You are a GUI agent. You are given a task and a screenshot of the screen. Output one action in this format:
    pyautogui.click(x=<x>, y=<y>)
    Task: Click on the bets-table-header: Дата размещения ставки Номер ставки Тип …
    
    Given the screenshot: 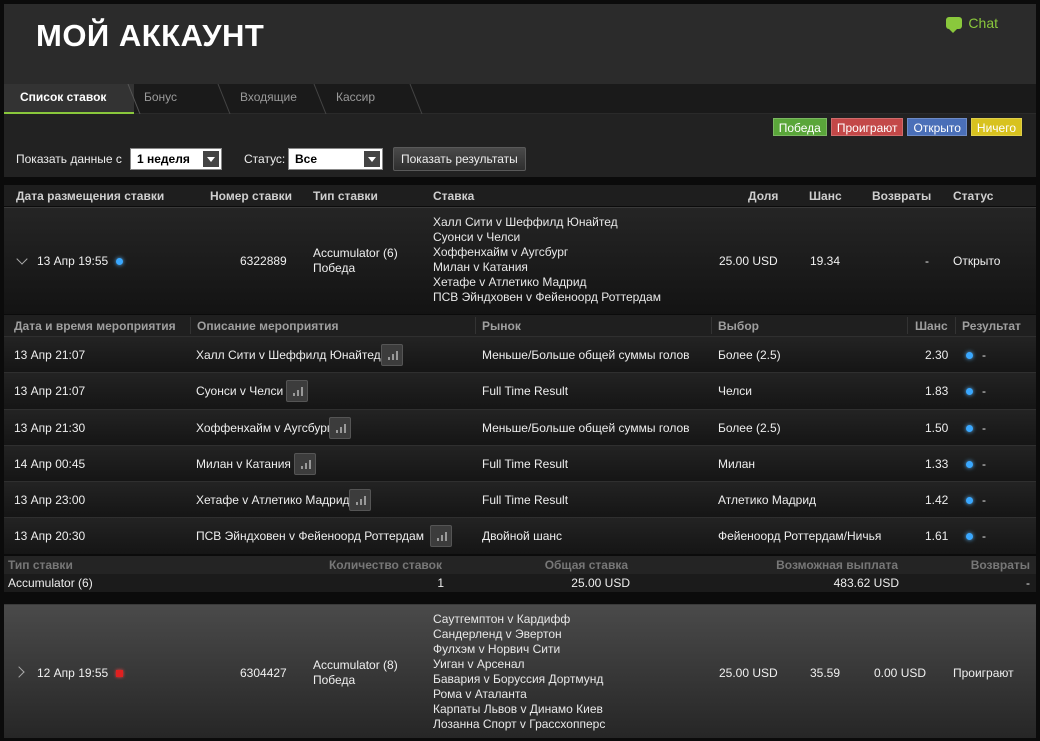 What is the action you would take?
    pyautogui.click(x=520, y=195)
    